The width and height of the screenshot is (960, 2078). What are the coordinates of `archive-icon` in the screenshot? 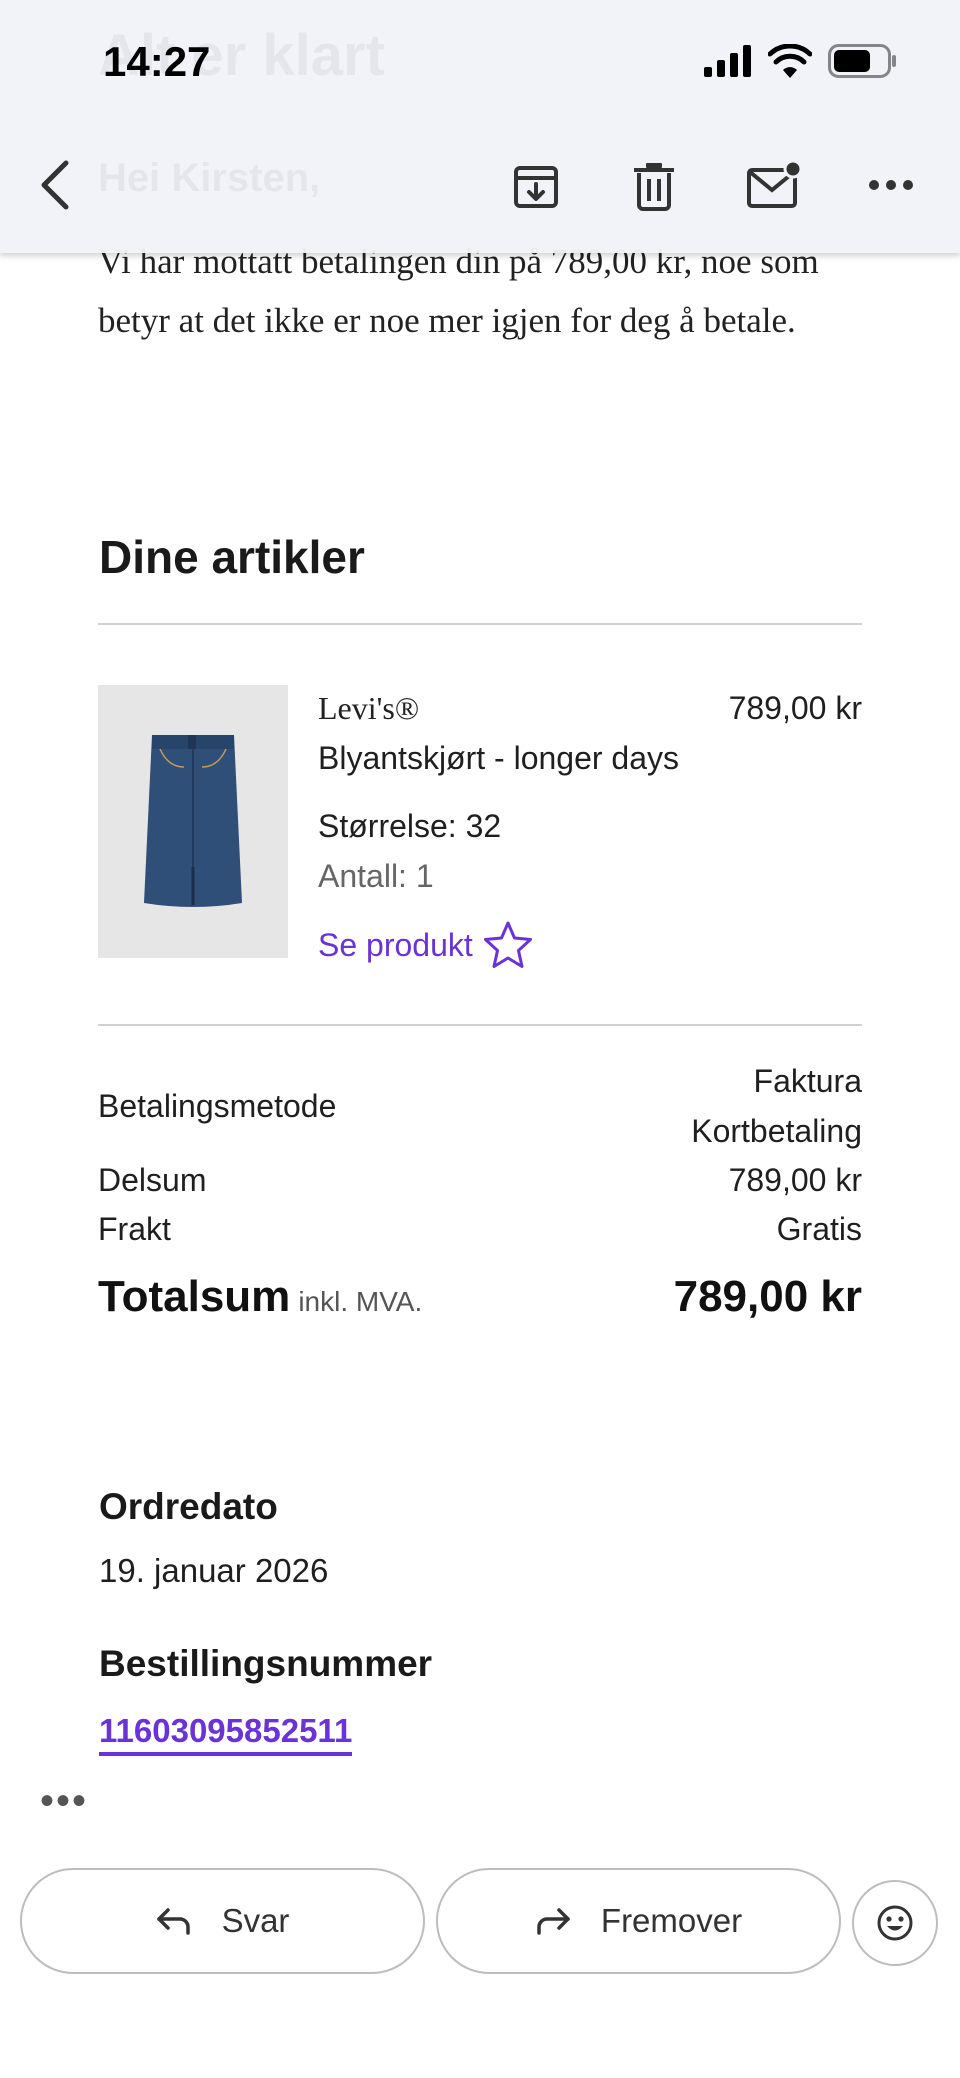 It's located at (536, 187).